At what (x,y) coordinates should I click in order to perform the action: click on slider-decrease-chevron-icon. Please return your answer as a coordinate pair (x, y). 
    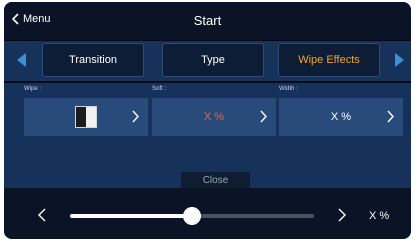
    Looking at the image, I should click on (42, 215).